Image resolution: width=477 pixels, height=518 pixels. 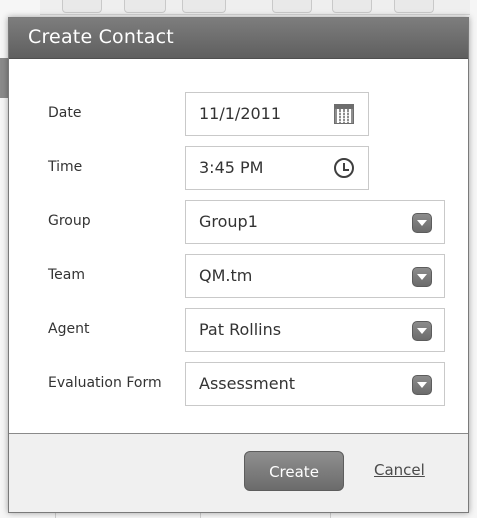 I want to click on date-value: 11/1/2011, so click(x=240, y=113).